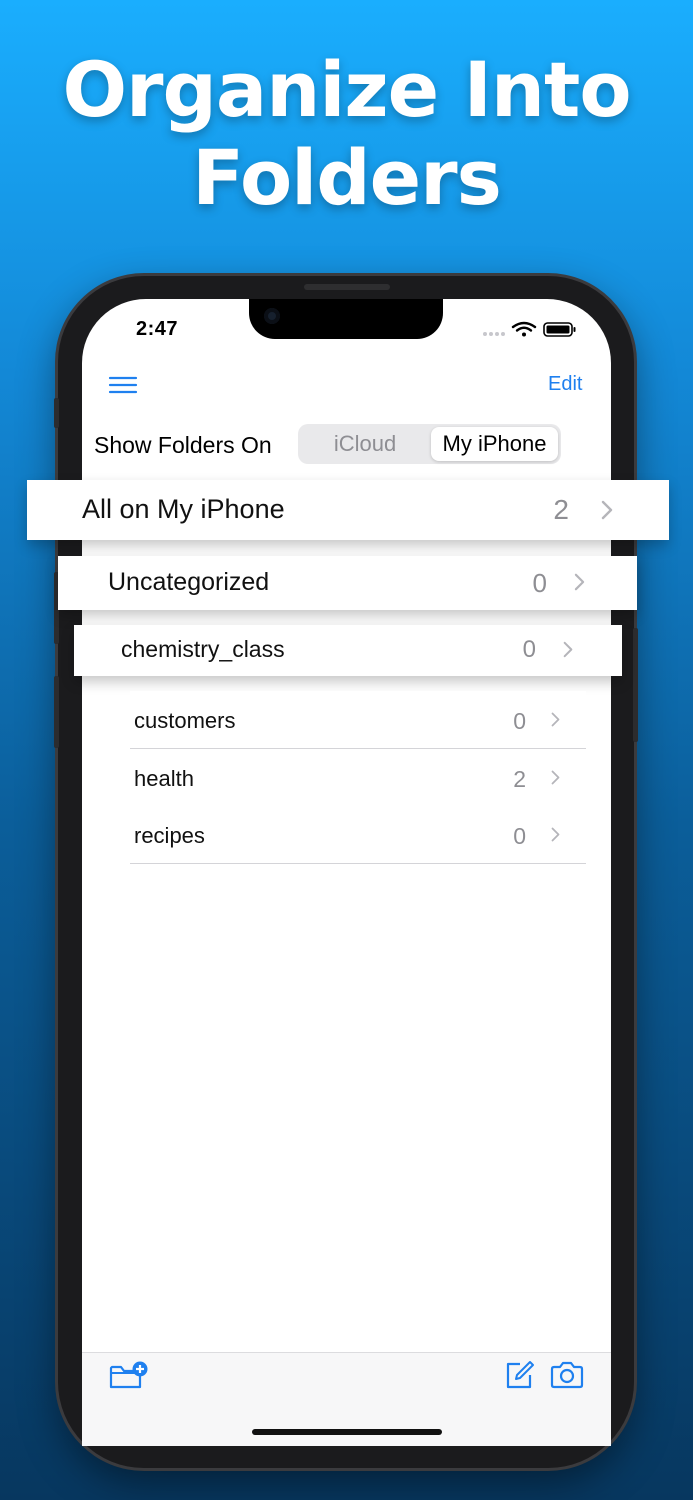 The height and width of the screenshot is (1500, 693). I want to click on headline-line-2: Folders, so click(347, 177).